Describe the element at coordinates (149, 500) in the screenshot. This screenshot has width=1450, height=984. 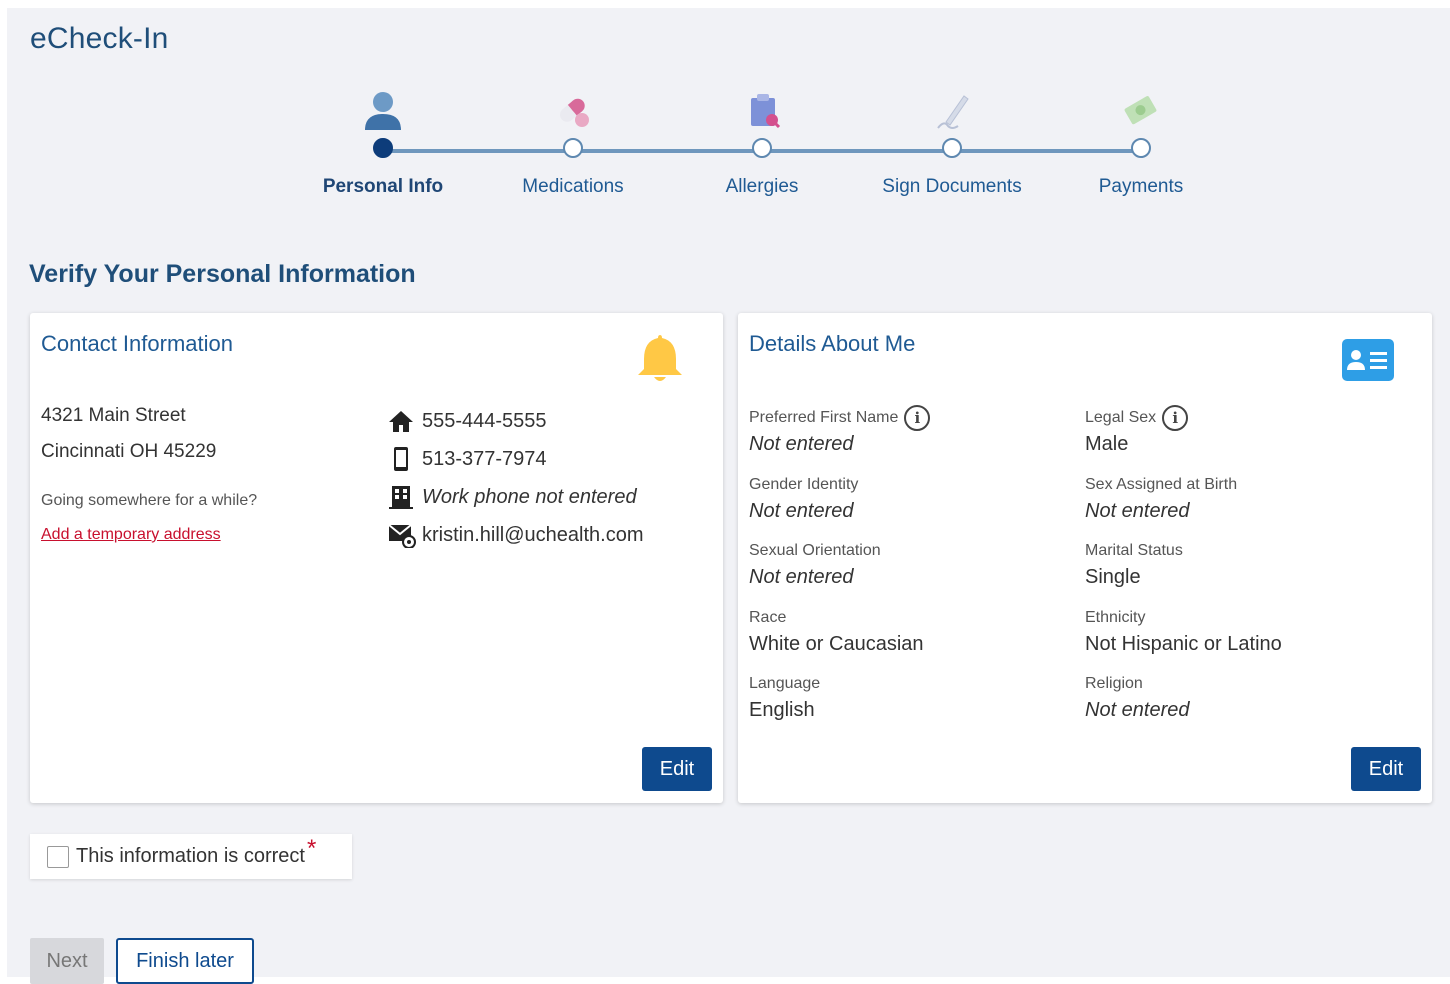
I see `temporary-address-prompt: Going somewhere for a while?` at that location.